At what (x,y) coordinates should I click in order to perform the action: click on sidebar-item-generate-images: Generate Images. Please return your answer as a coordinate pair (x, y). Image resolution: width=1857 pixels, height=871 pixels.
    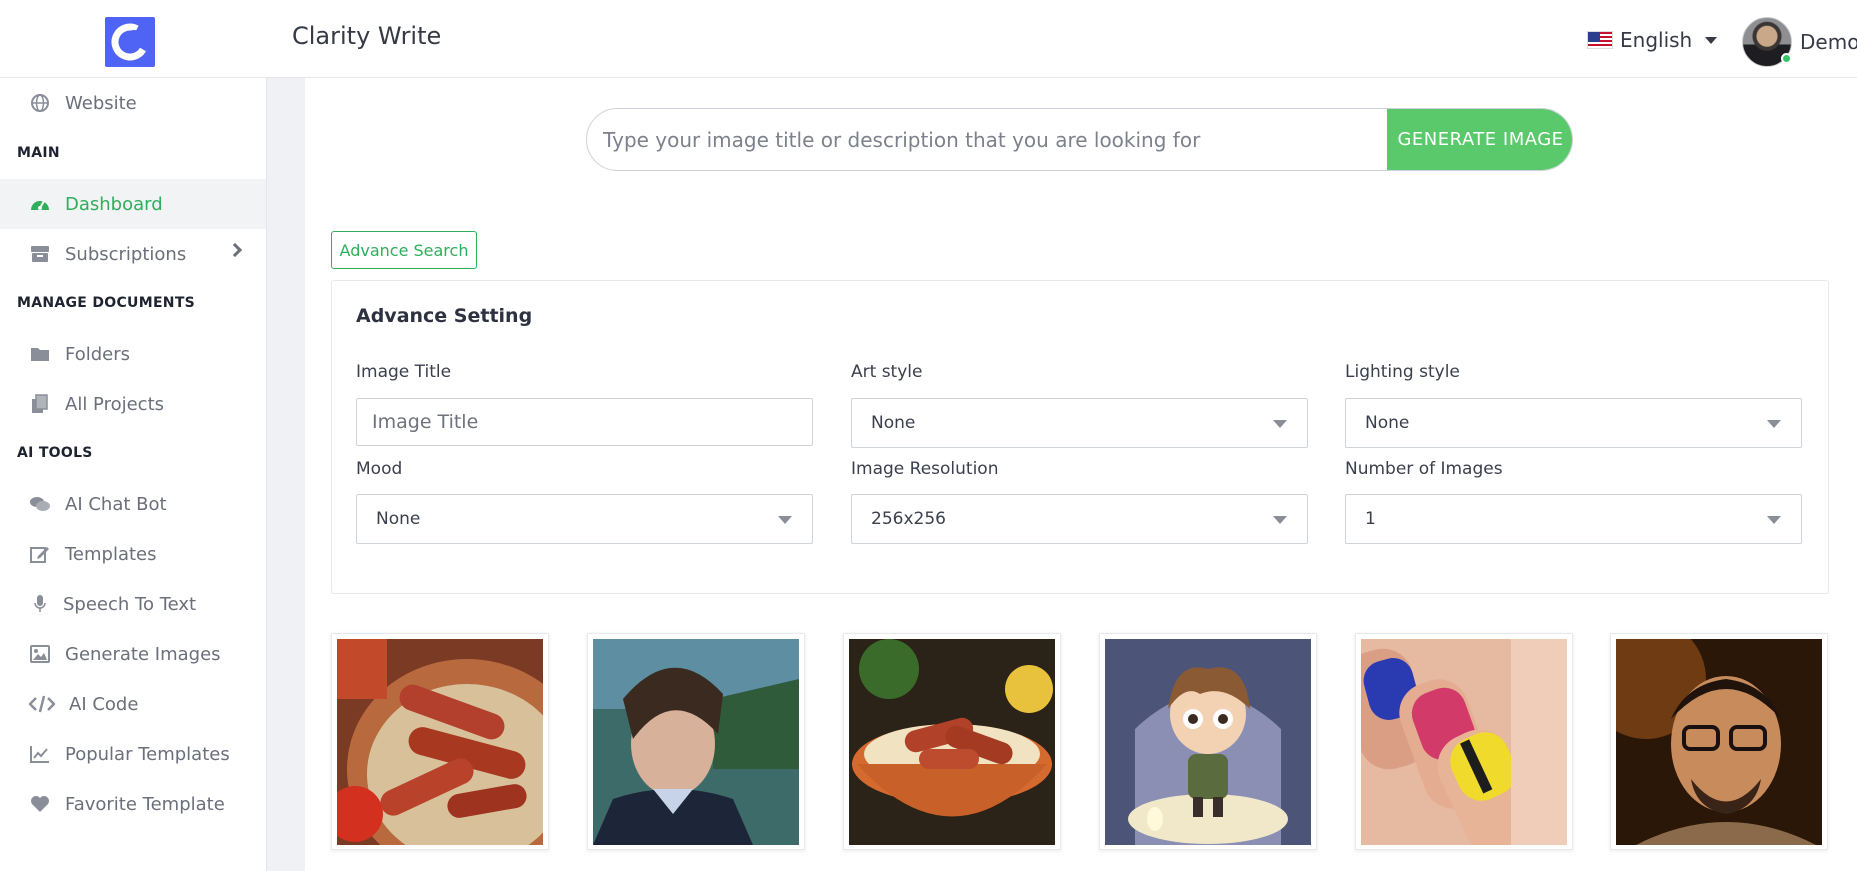
    Looking at the image, I should click on (133, 654).